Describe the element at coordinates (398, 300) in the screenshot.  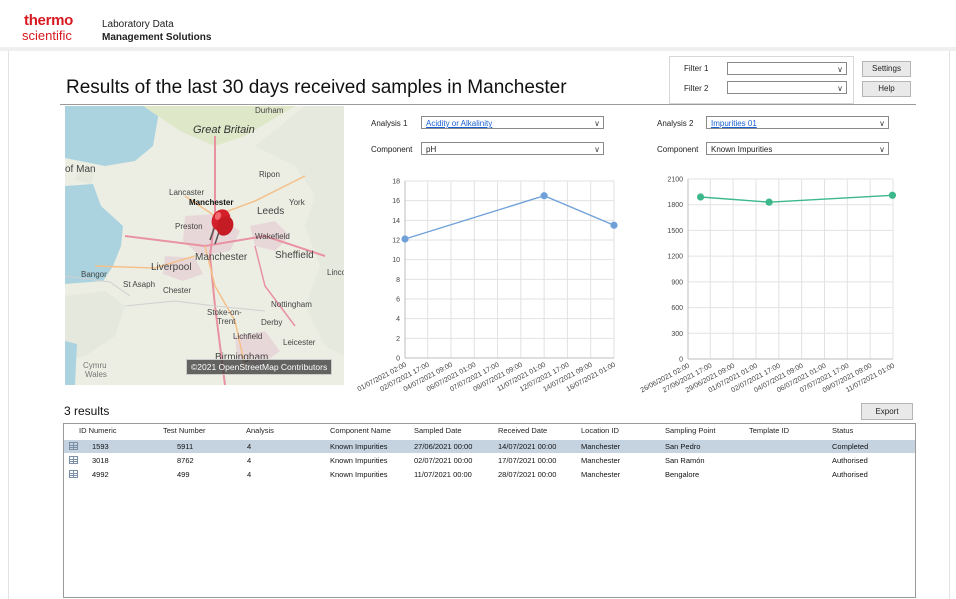
I see `y-tick-label: 6` at that location.